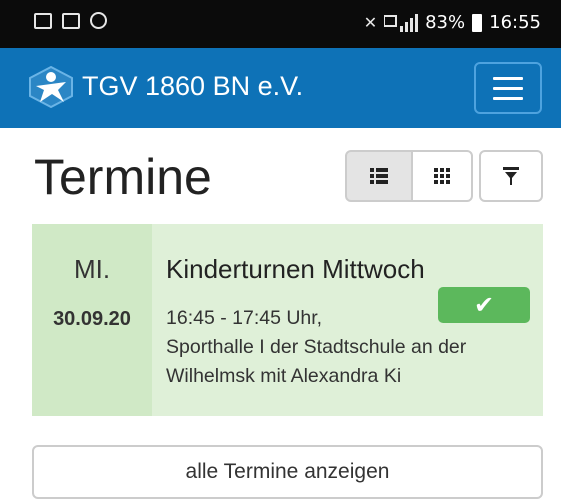 The width and height of the screenshot is (561, 499). I want to click on grid-view-button, so click(442, 176).